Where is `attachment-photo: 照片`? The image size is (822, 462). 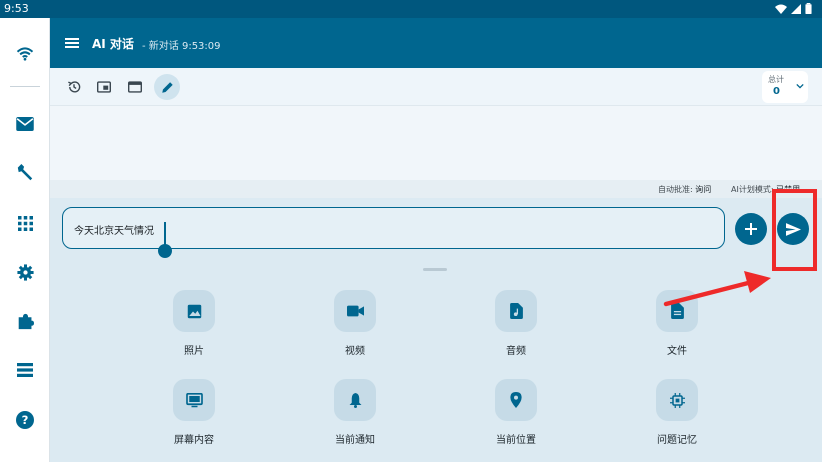 attachment-photo: 照片 is located at coordinates (194, 323).